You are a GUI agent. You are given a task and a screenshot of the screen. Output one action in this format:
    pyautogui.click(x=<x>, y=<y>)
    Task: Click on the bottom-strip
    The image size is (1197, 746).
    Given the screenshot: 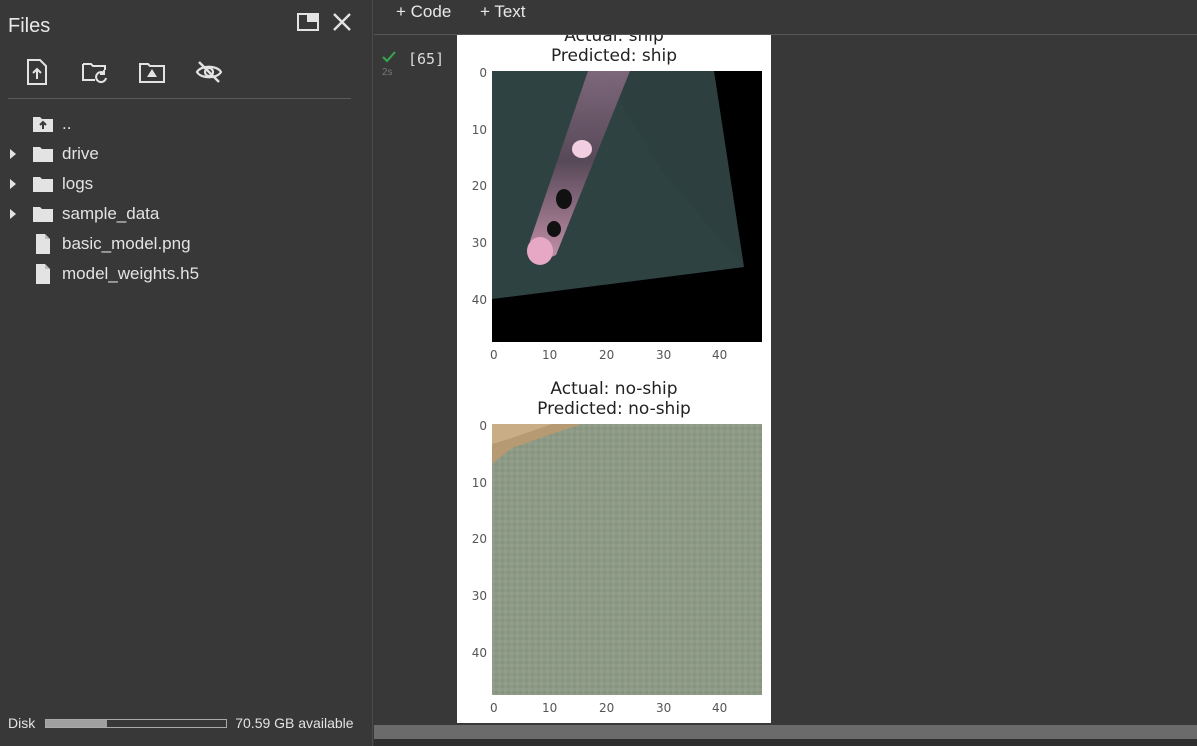 What is the action you would take?
    pyautogui.click(x=785, y=742)
    